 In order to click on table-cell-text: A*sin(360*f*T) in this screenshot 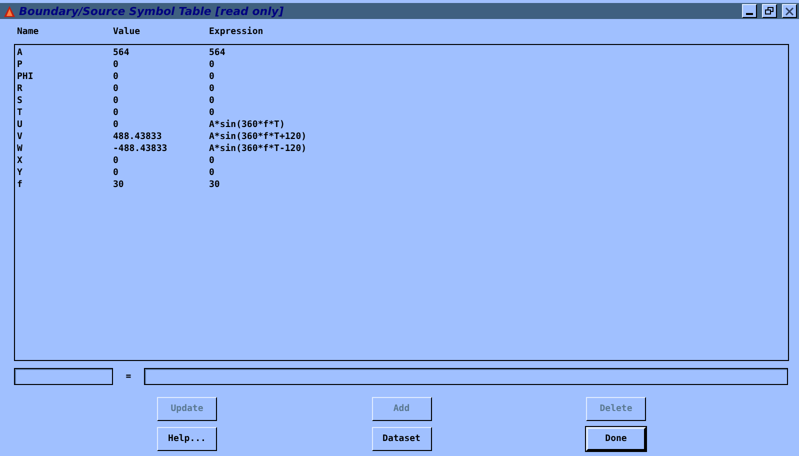, I will do `click(247, 125)`.